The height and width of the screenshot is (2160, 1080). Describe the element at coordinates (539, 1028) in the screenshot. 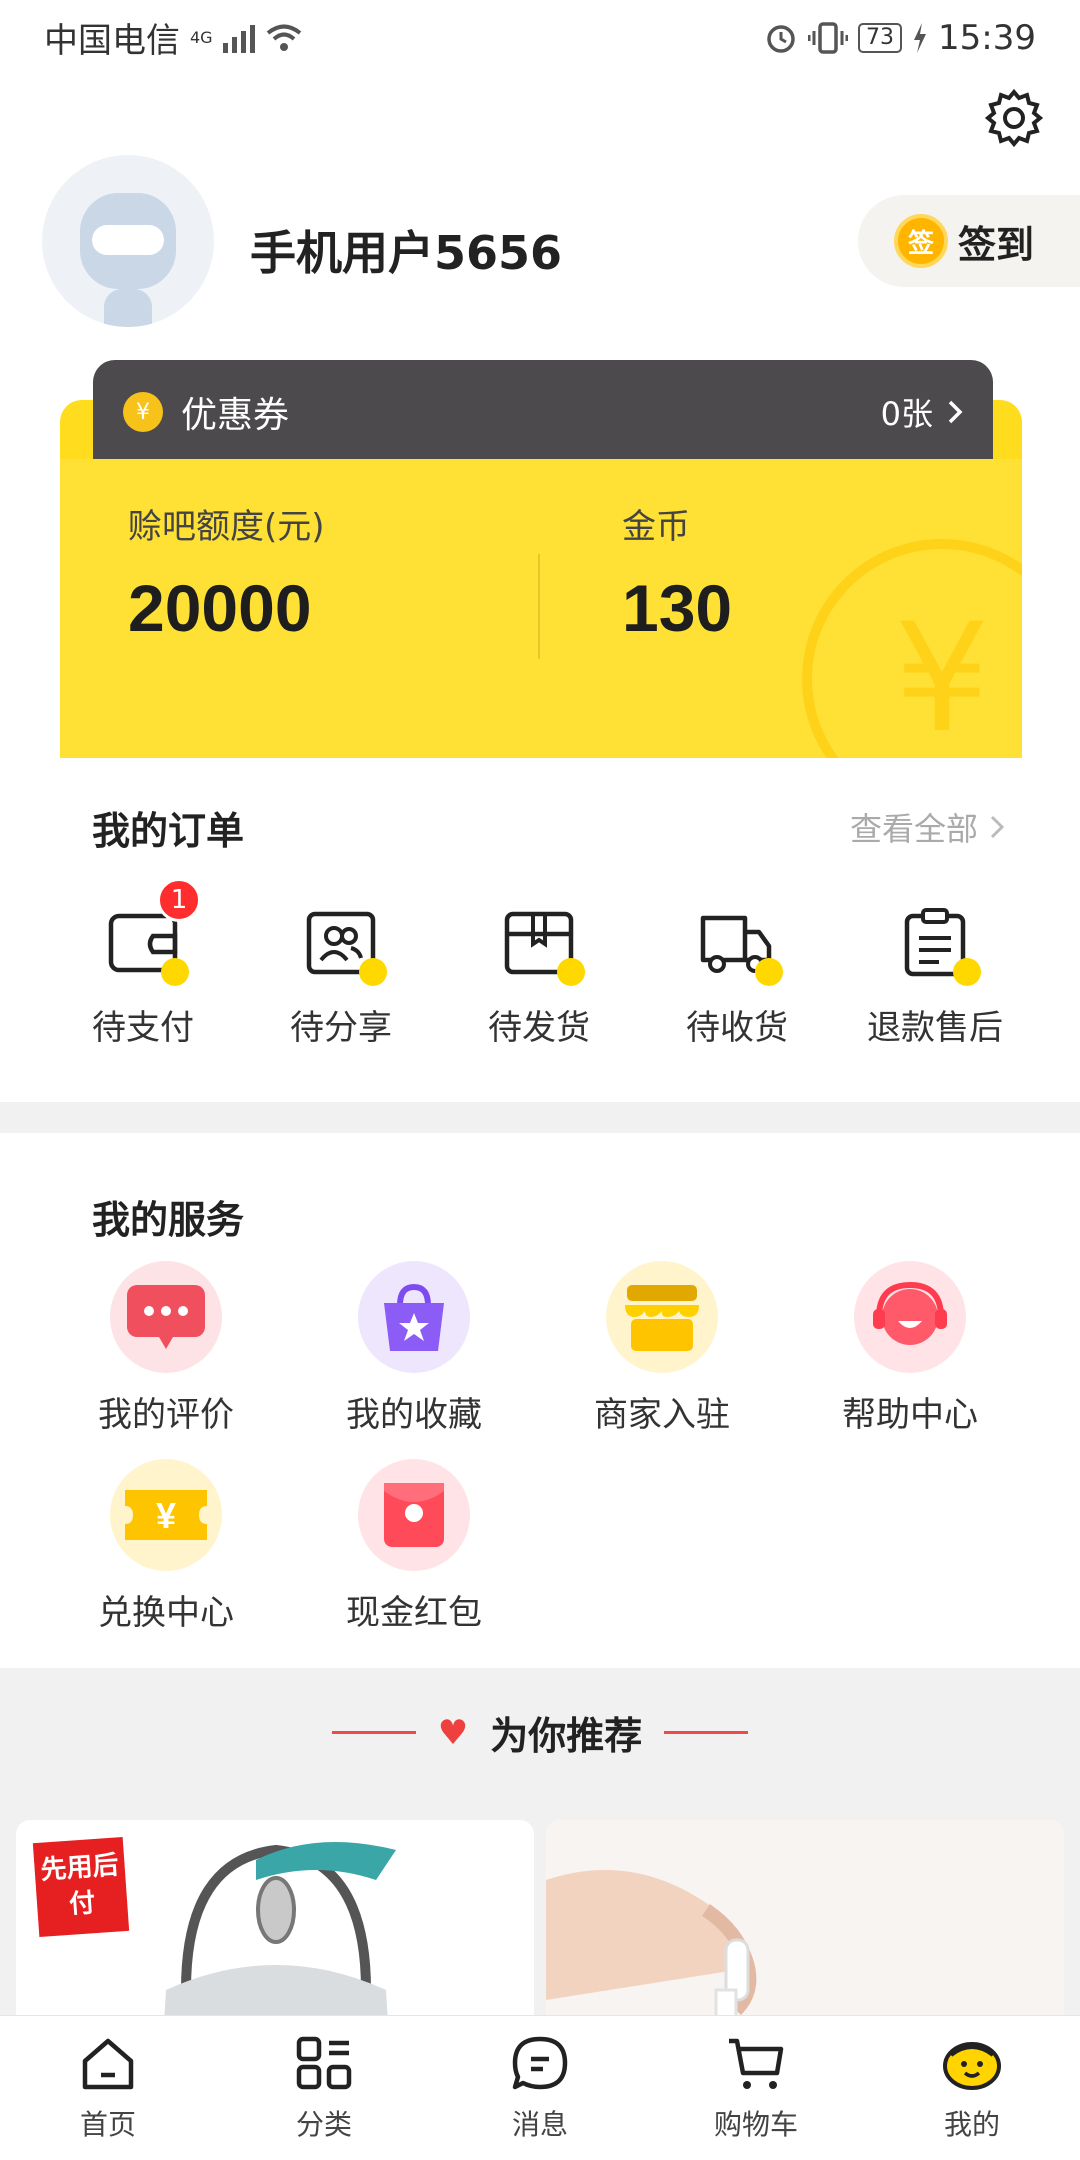

I see `order-label: 待发货` at that location.